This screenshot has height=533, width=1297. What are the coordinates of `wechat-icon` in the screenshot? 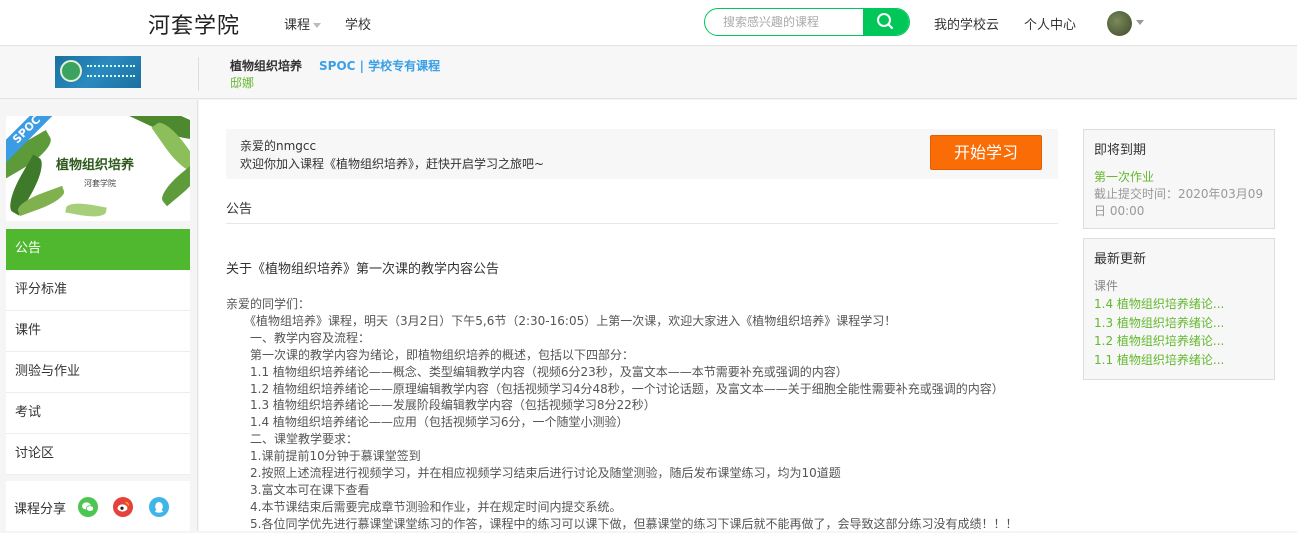 It's located at (88, 507).